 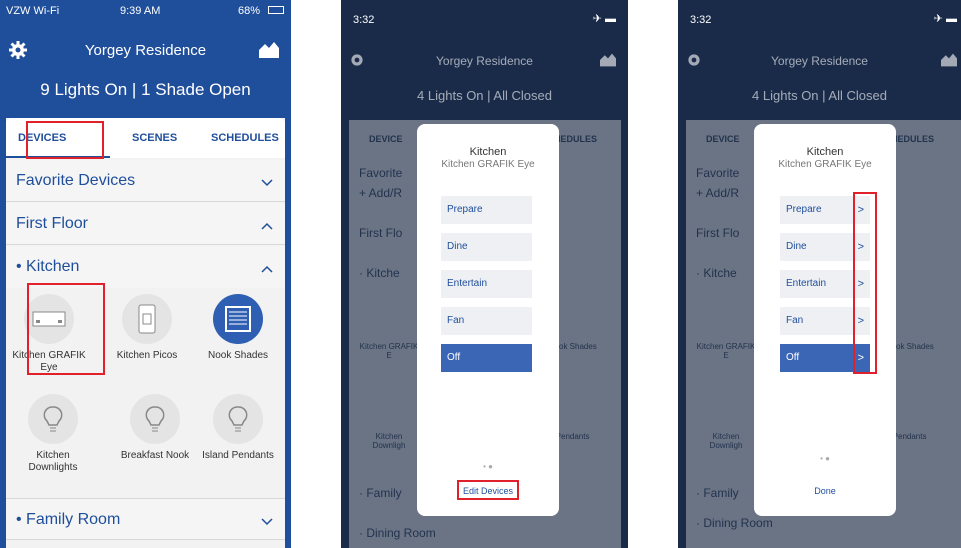 What do you see at coordinates (796, 246) in the screenshot?
I see `scene-label: Dine` at bounding box center [796, 246].